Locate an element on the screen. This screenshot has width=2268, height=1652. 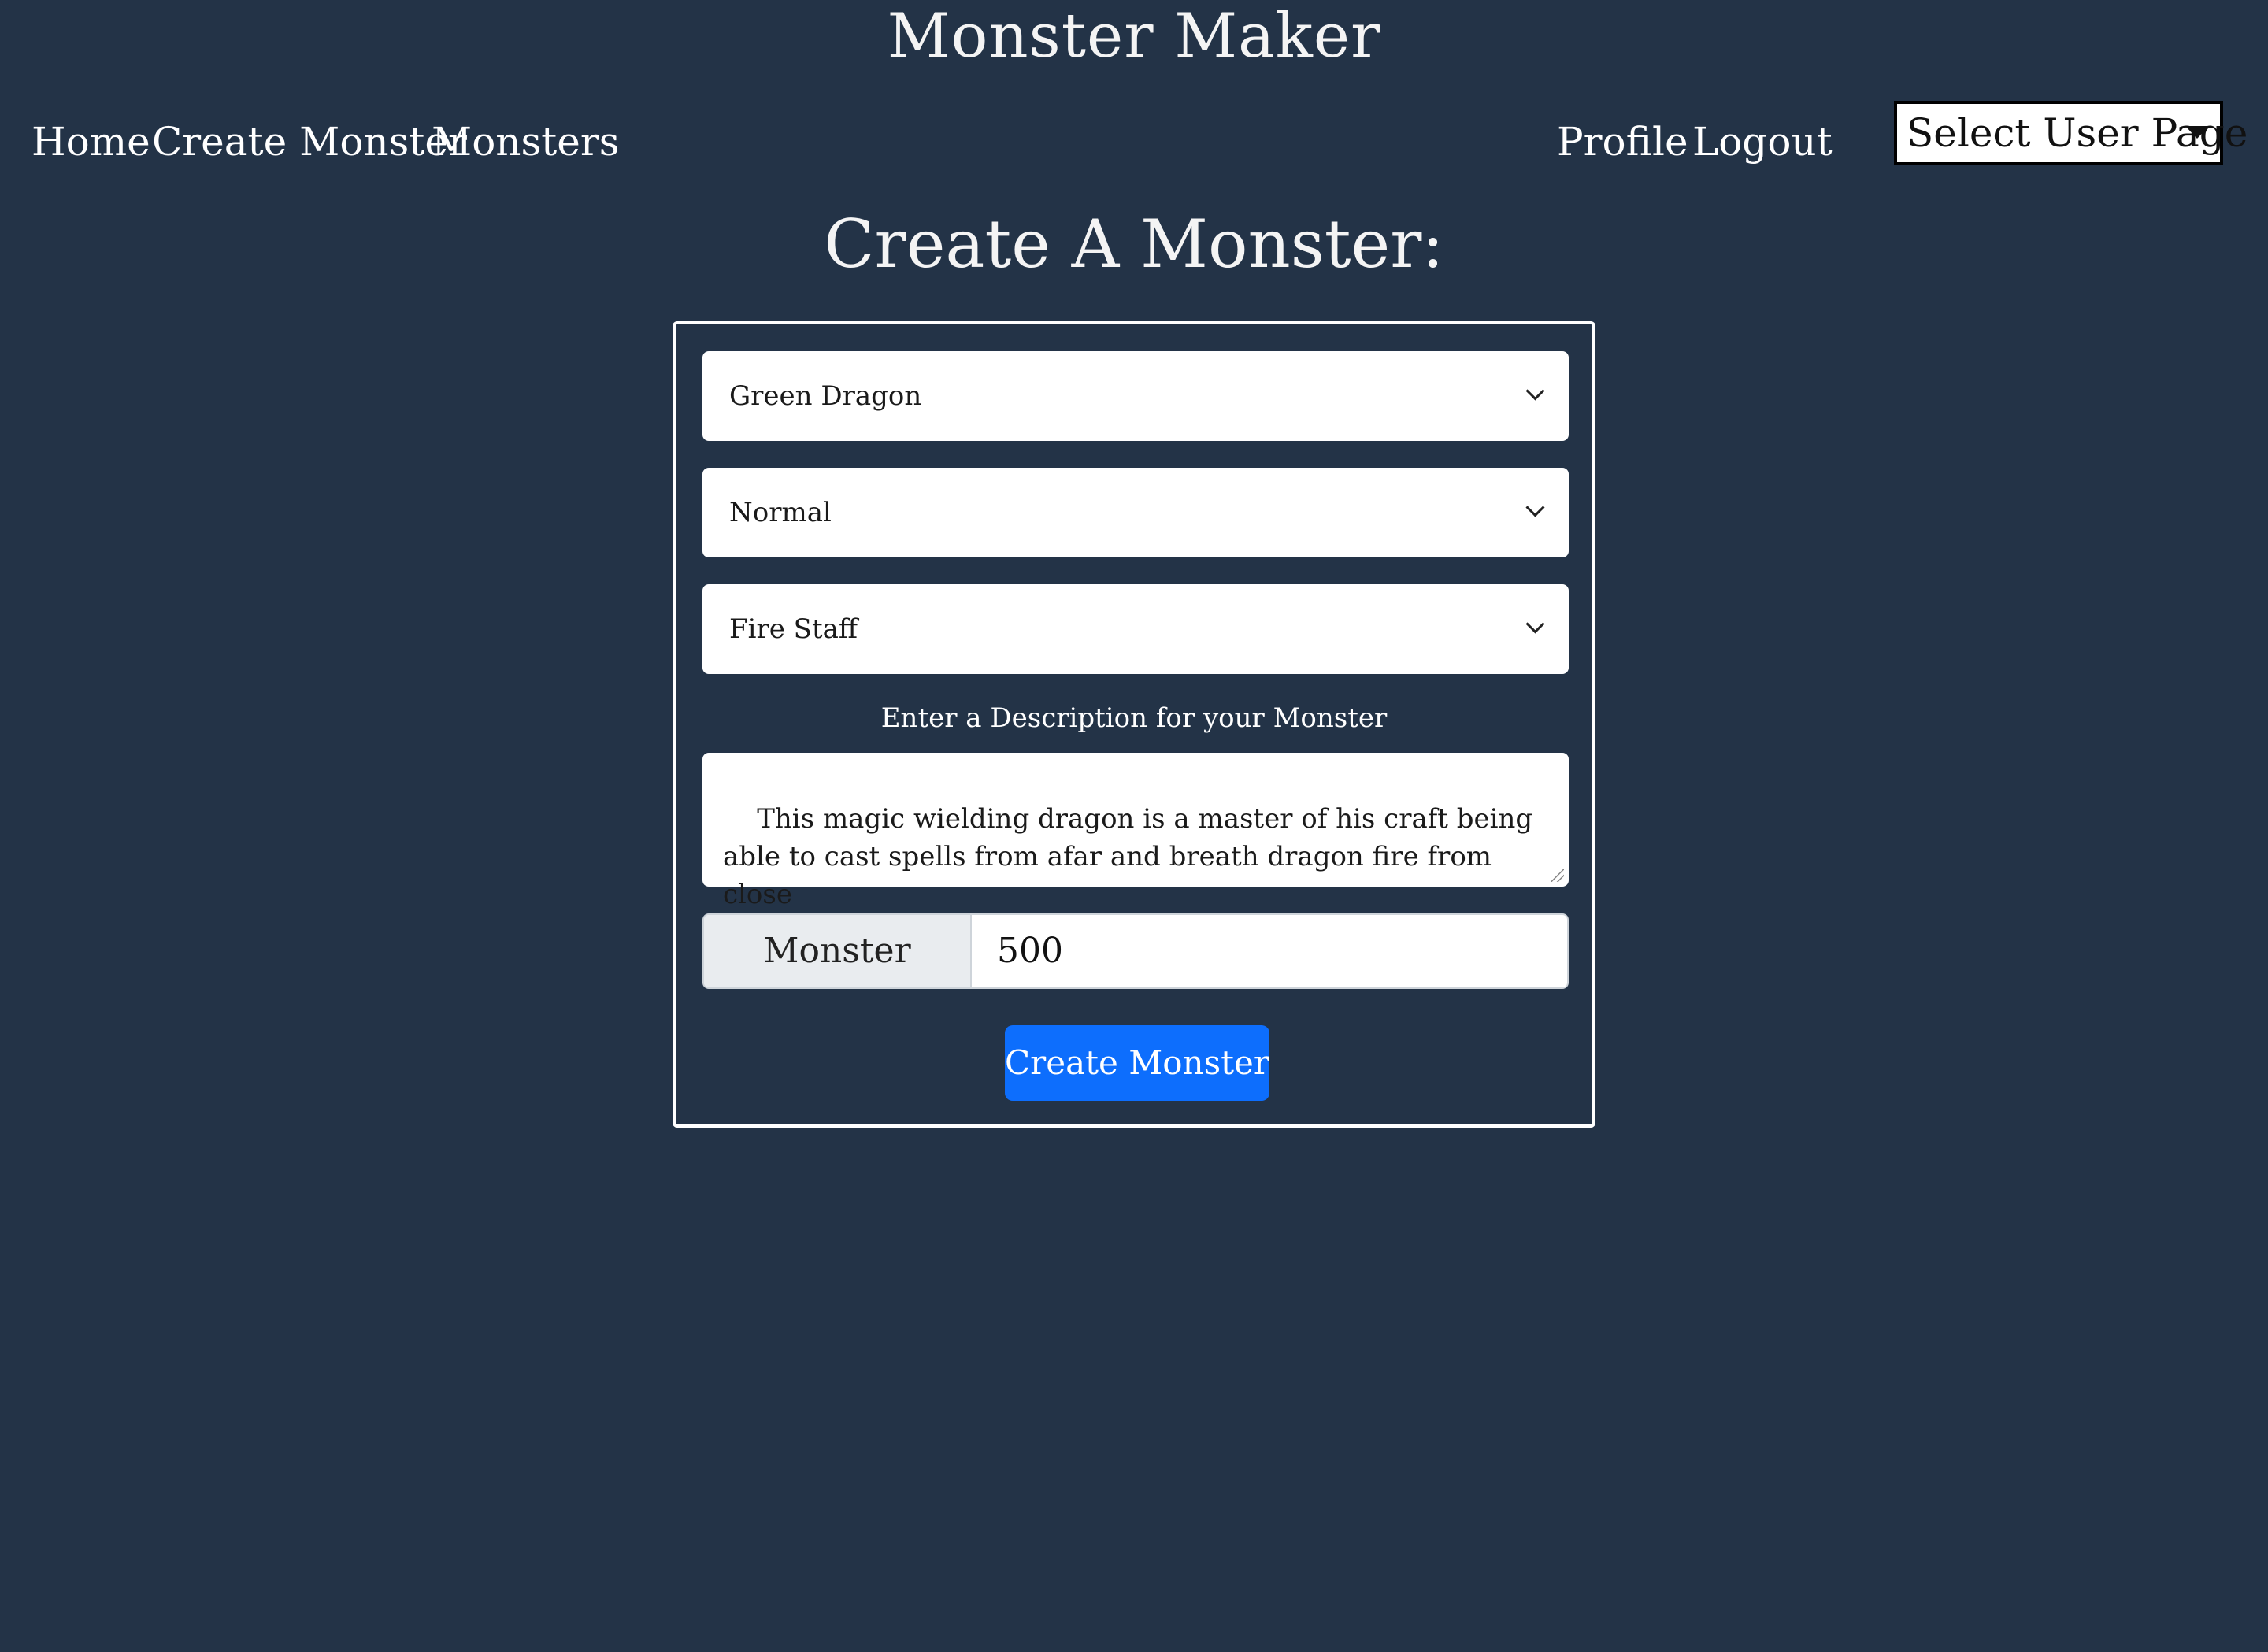
nav-logout-link: Logout is located at coordinates (1762, 141).